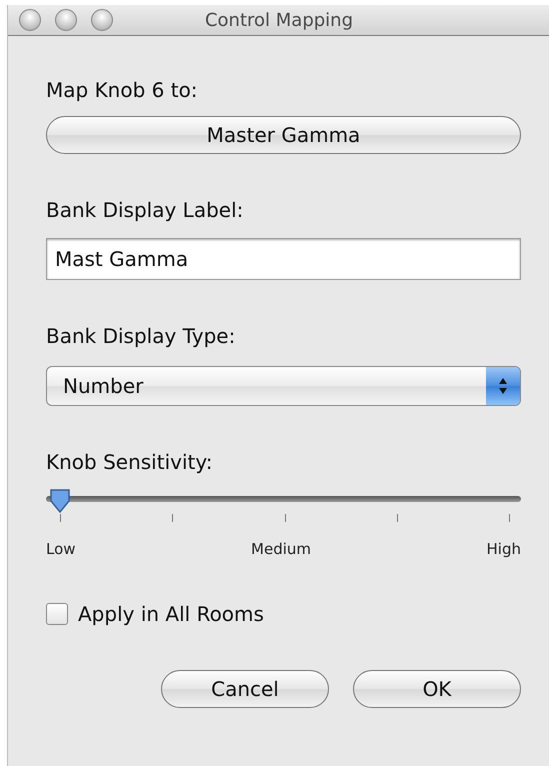  Describe the element at coordinates (66, 20) in the screenshot. I see `minimize-button` at that location.